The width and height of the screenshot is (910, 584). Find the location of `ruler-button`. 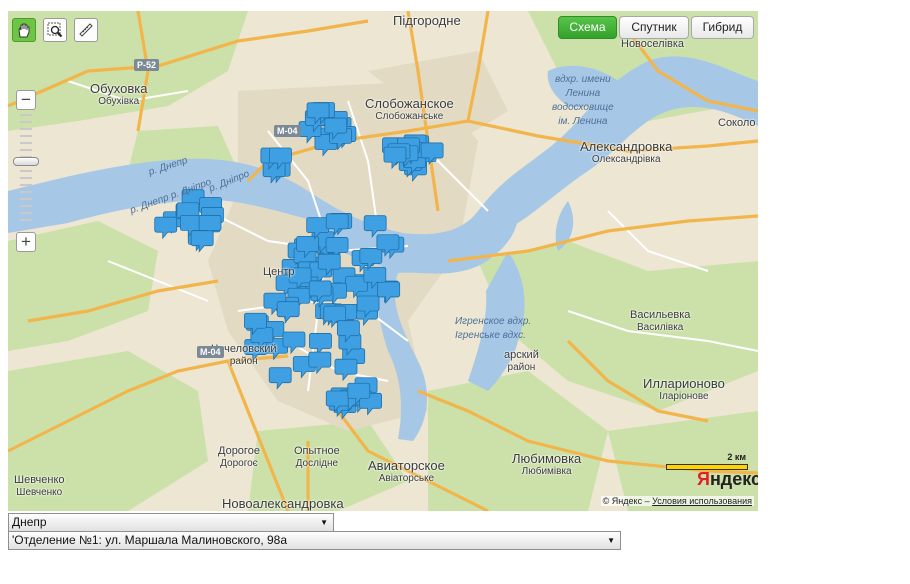

ruler-button is located at coordinates (86, 30).